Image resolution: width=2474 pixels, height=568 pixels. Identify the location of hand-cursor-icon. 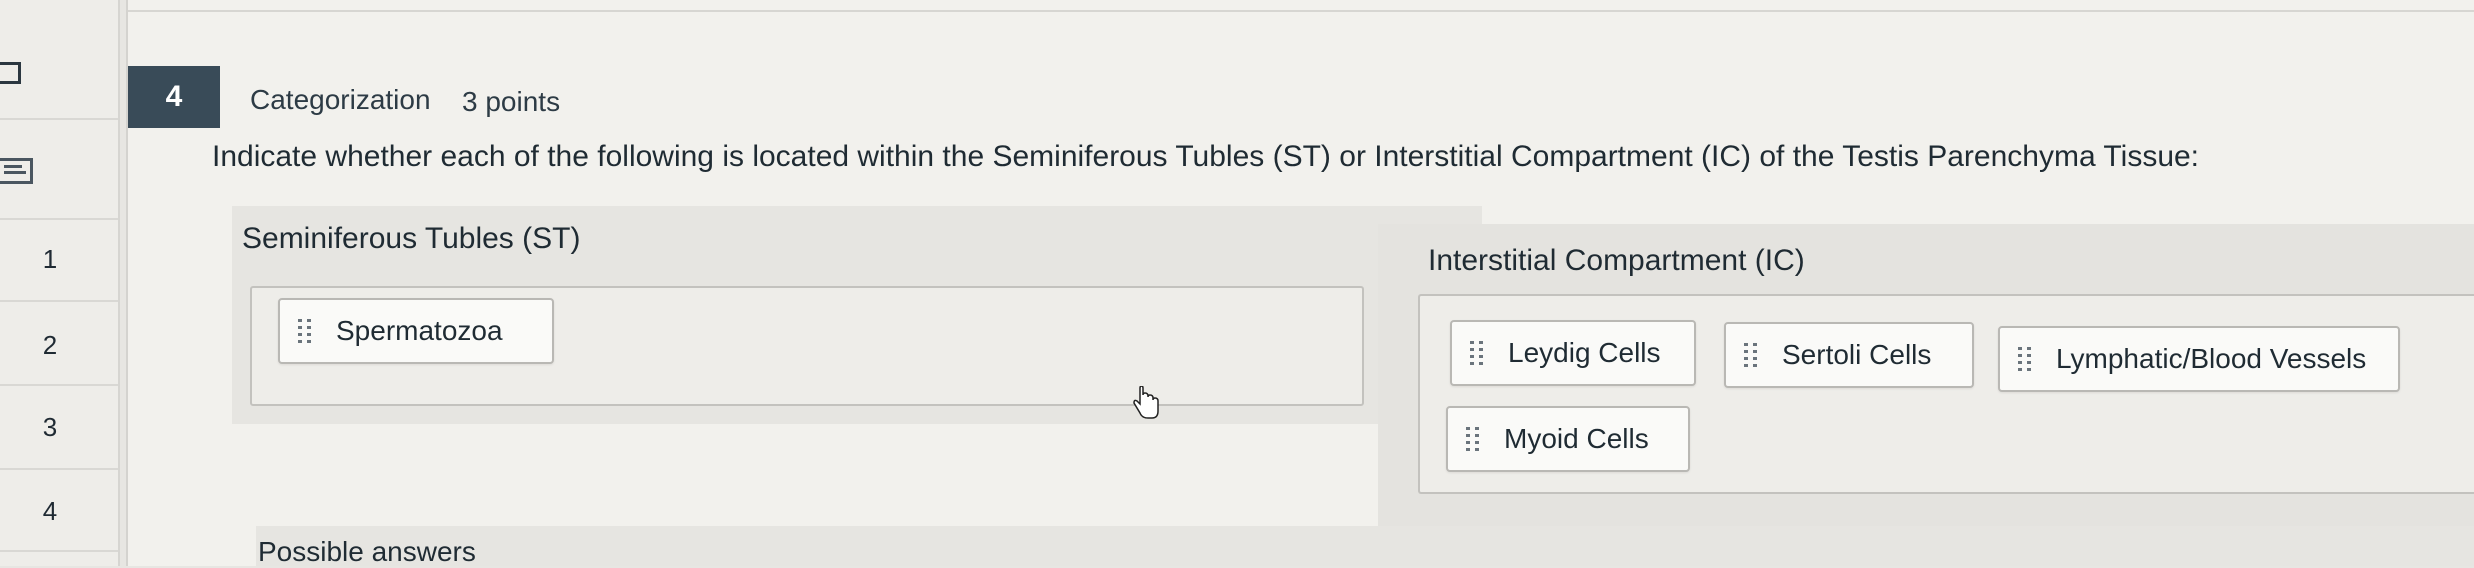
(1146, 402).